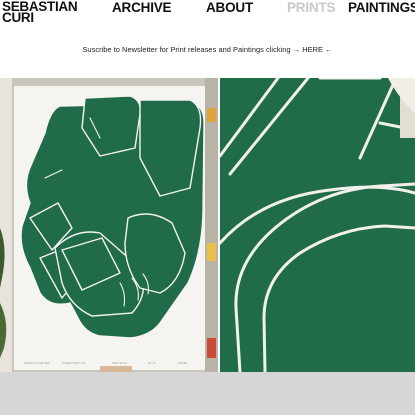  What do you see at coordinates (37, 363) in the screenshot?
I see `svg-text: SEBASTIAN CURI 2020` at bounding box center [37, 363].